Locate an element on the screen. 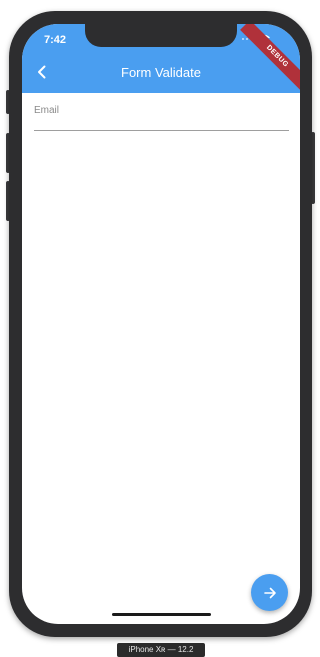 The height and width of the screenshot is (657, 320). email-label: Email is located at coordinates (47, 110).